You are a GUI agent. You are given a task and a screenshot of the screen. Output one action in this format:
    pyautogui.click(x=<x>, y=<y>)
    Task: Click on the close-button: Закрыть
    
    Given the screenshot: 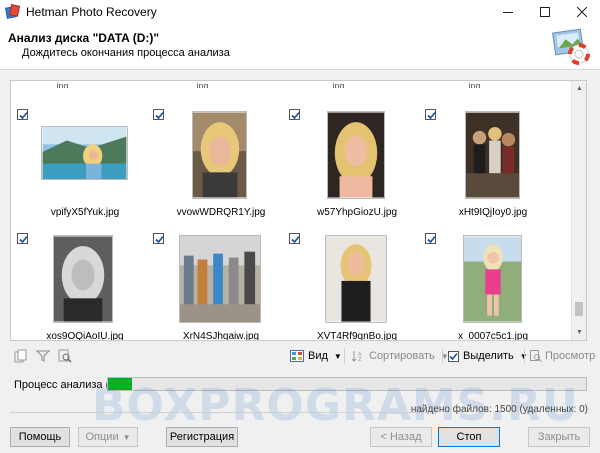 What is the action you would take?
    pyautogui.click(x=559, y=437)
    